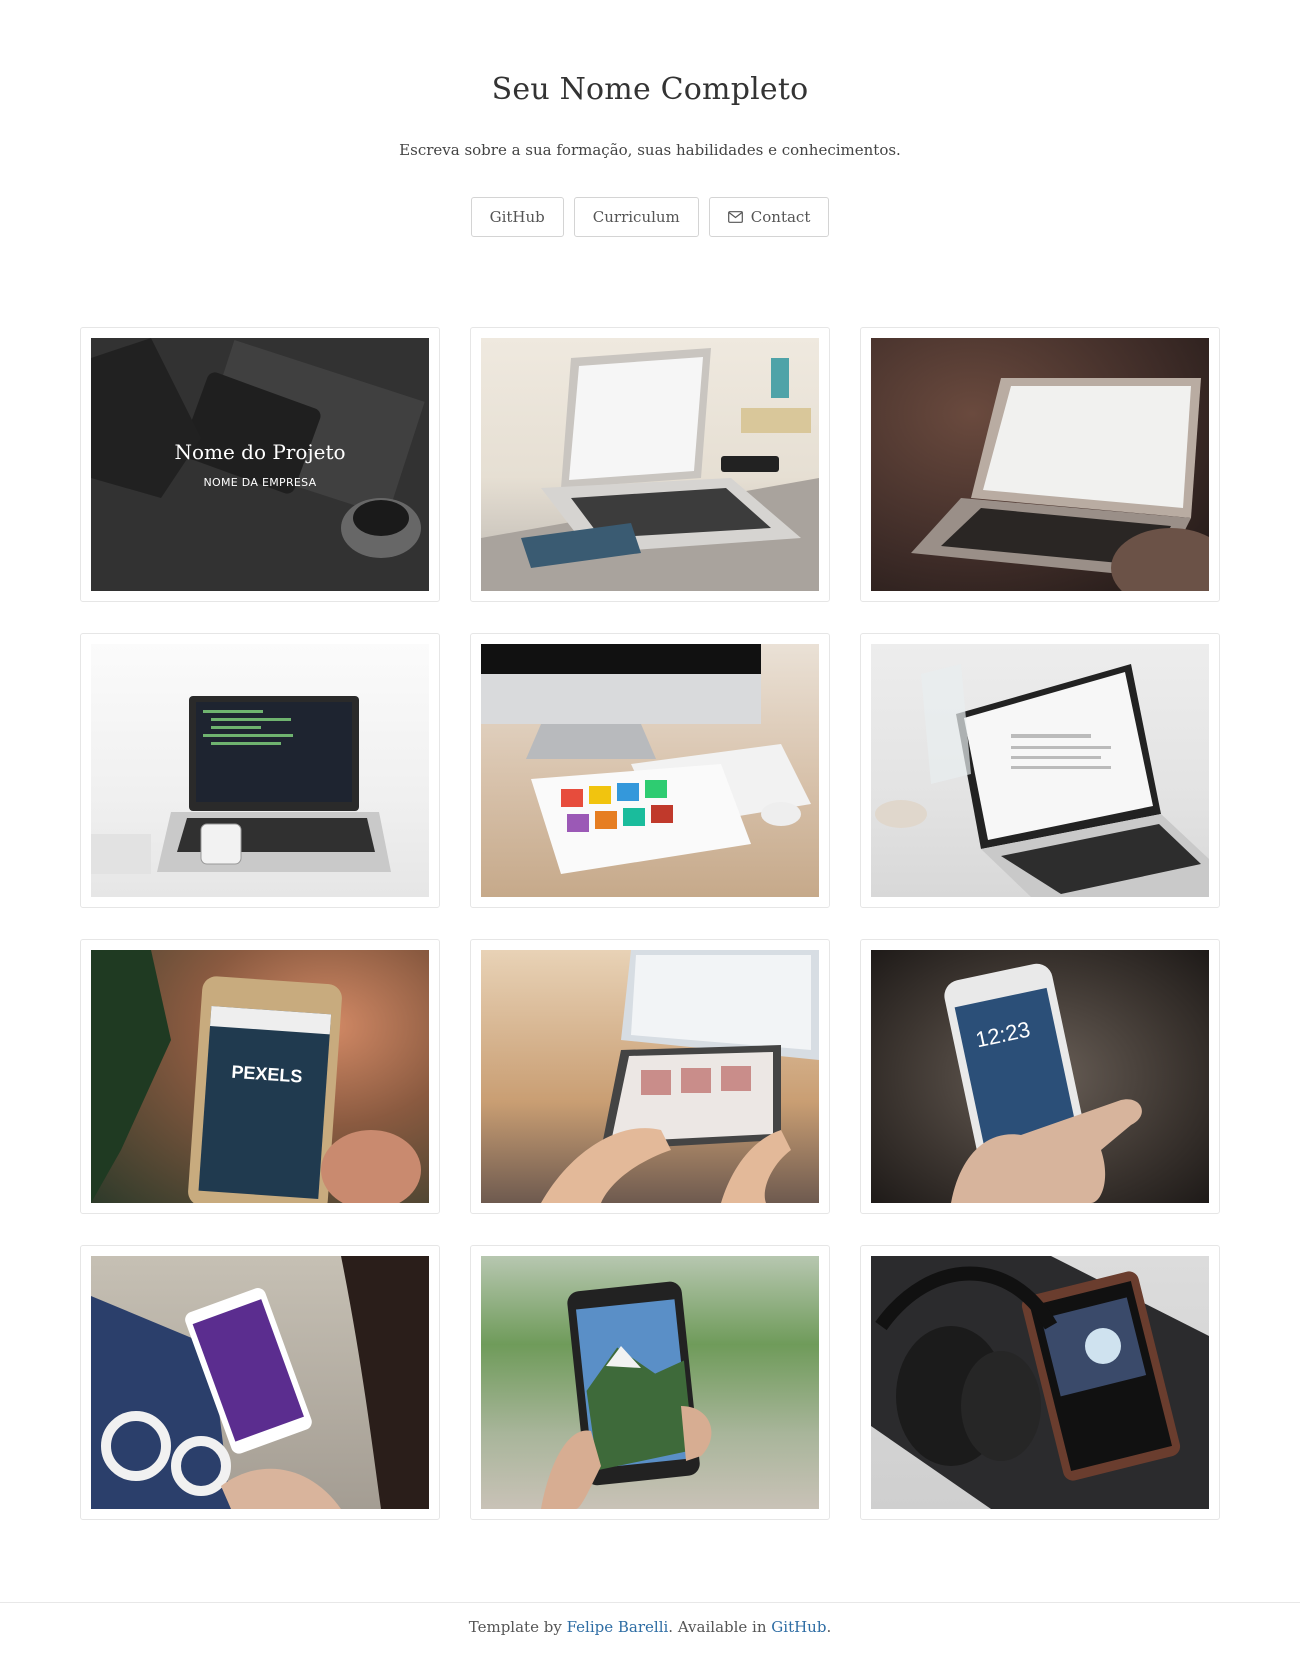  Describe the element at coordinates (517, 1627) in the screenshot. I see `footer-prefix: Template by` at that location.